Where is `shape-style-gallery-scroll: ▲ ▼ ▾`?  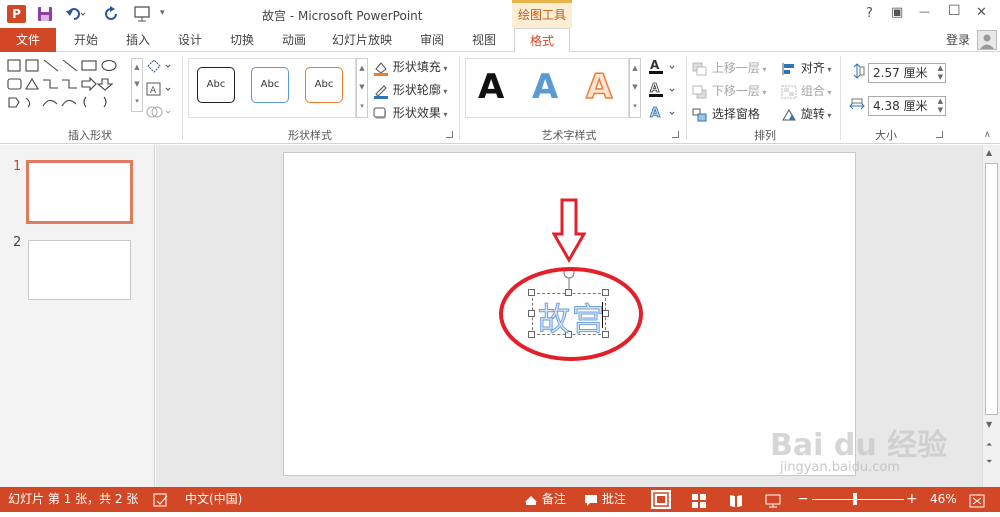
shape-style-gallery-scroll: ▲ ▼ ▾ is located at coordinates (362, 88).